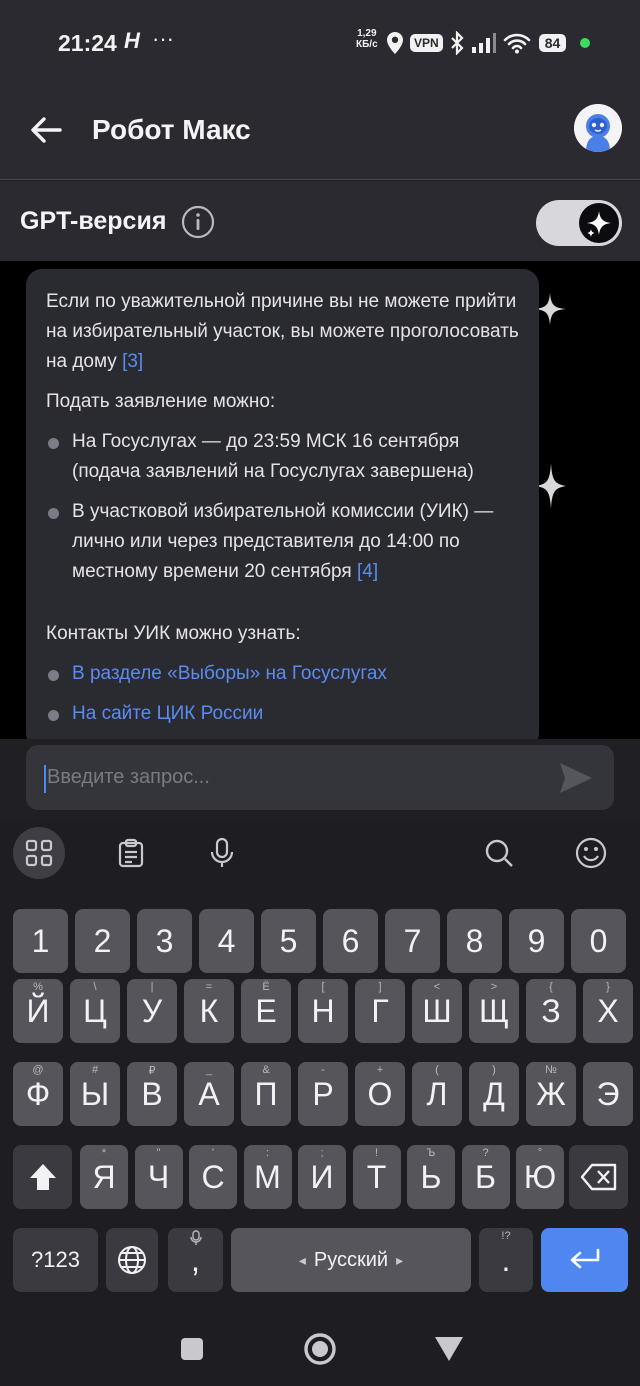  I want to click on number-key-9: 9, so click(536, 941).